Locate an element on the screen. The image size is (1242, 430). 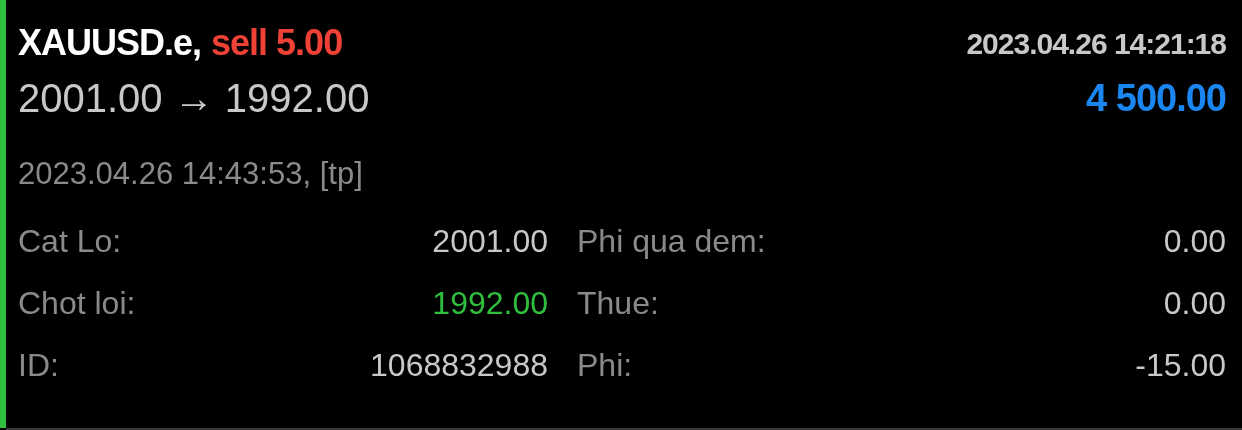
detail-label: Cat Lo: is located at coordinates (70, 241).